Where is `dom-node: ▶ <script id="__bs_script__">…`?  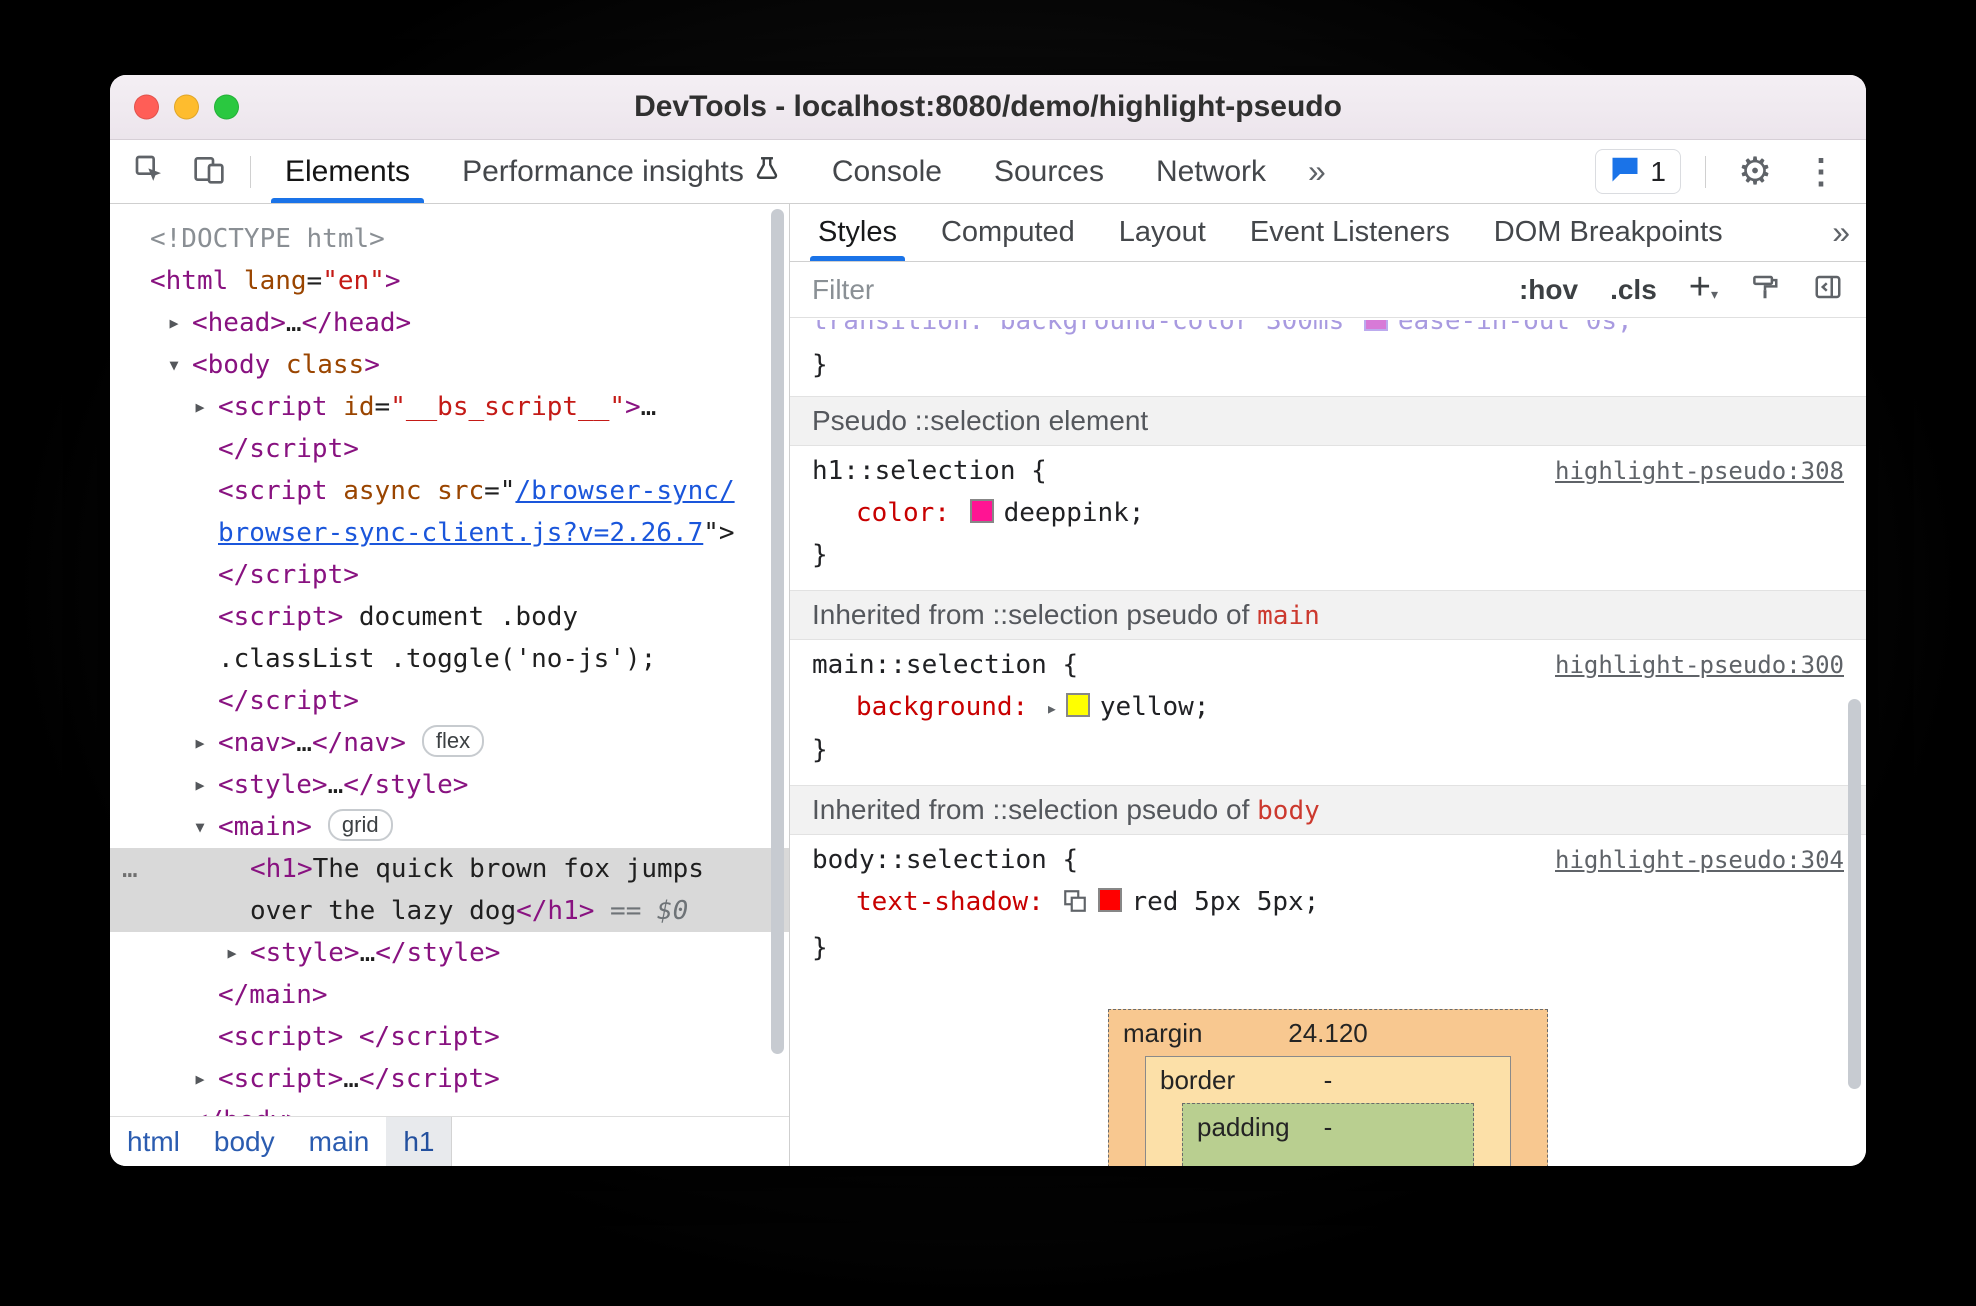
dom-node: ▶ <script id="__bs_script__">… is located at coordinates (449, 407).